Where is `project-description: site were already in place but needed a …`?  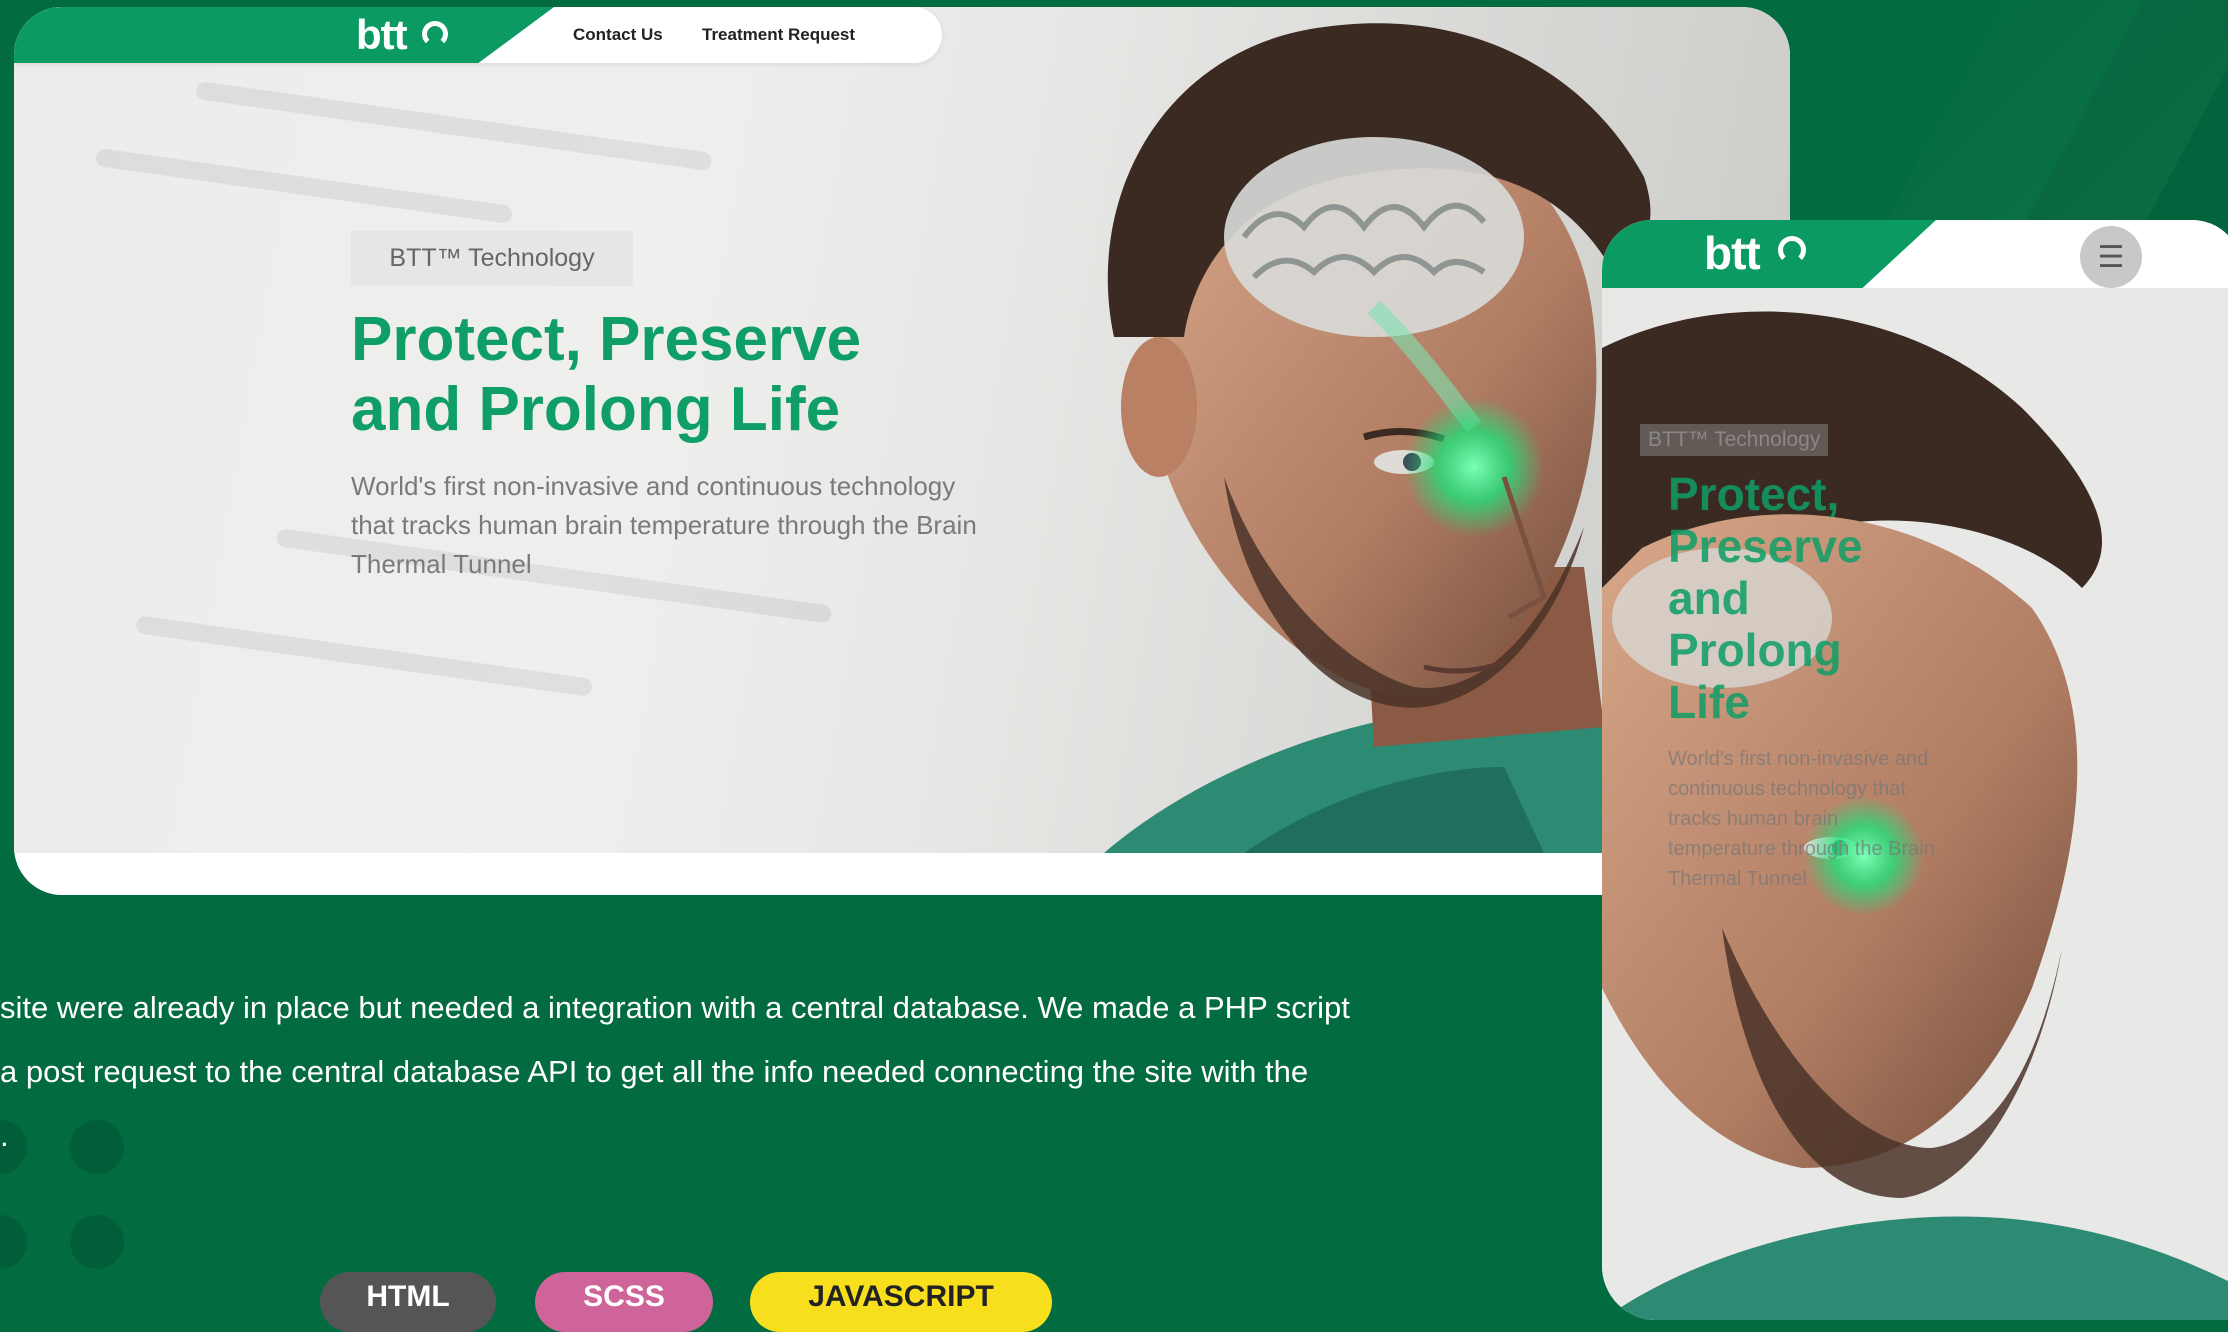
project-description: site were already in place but needed a … is located at coordinates (700, 1072).